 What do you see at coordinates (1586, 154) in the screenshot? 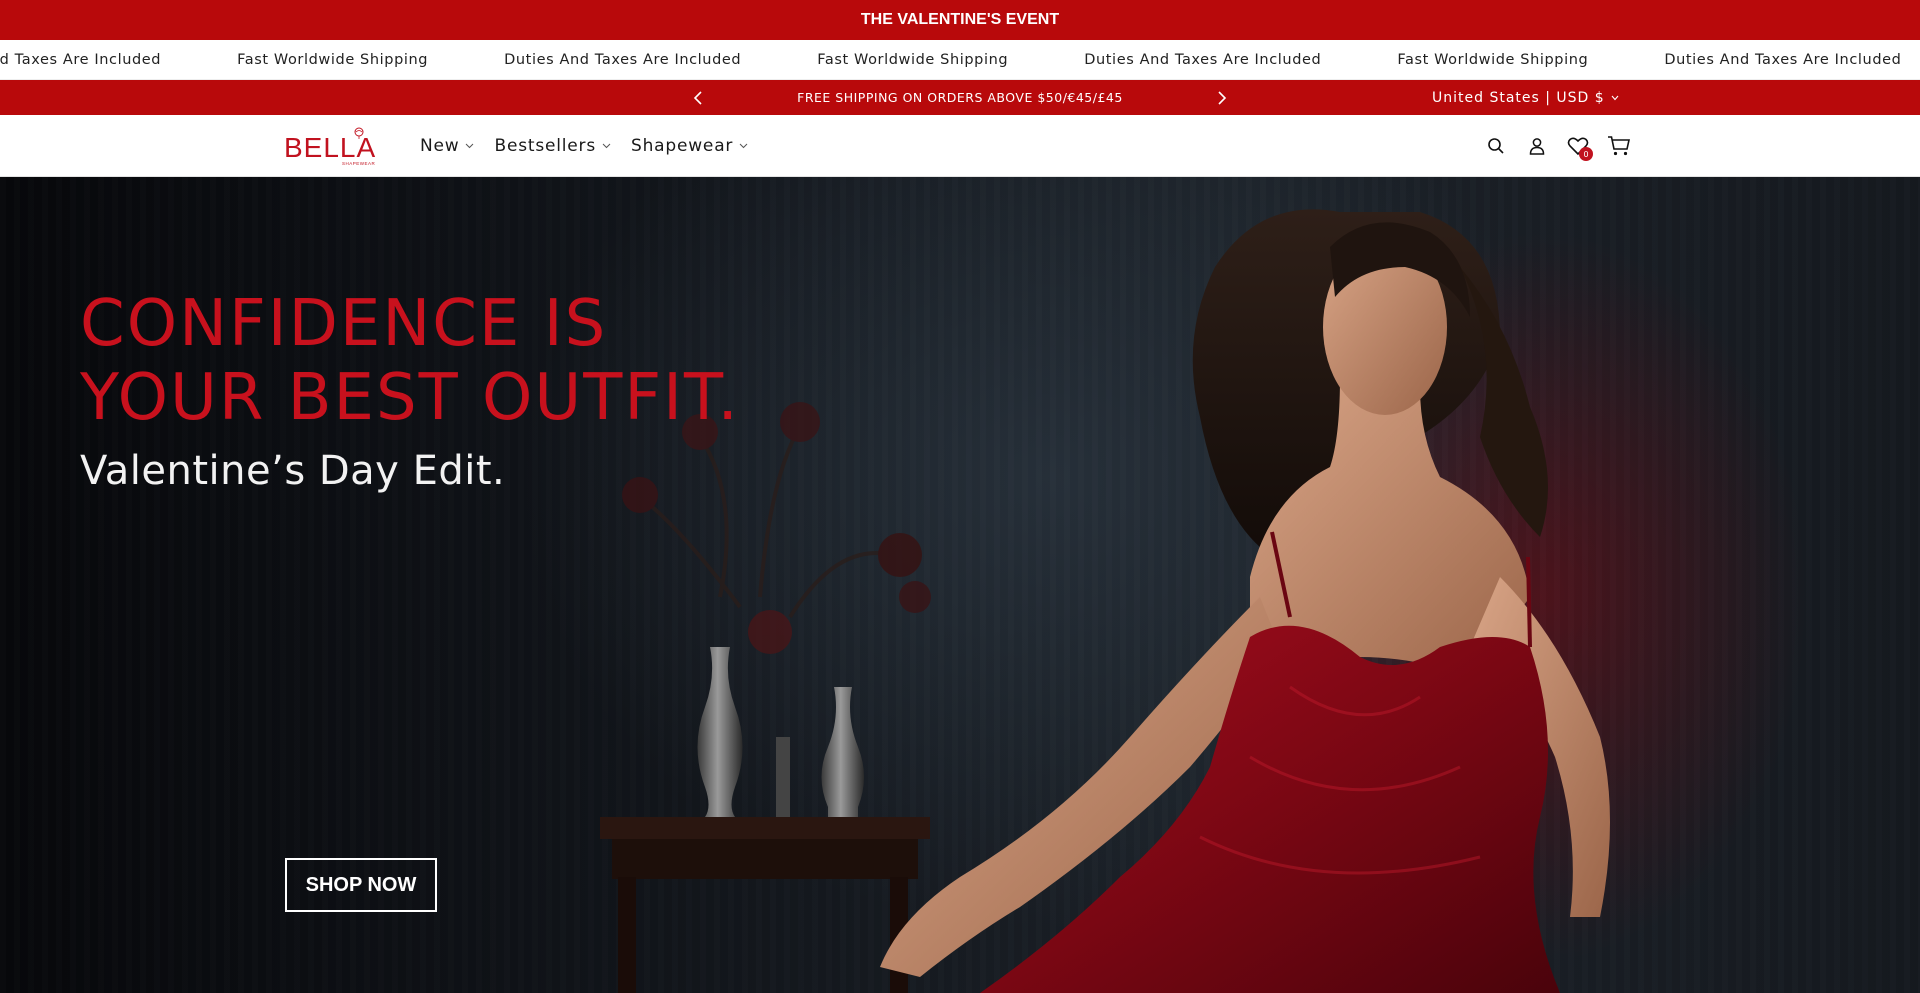
I see `wishlist-count-badge: 0` at bounding box center [1586, 154].